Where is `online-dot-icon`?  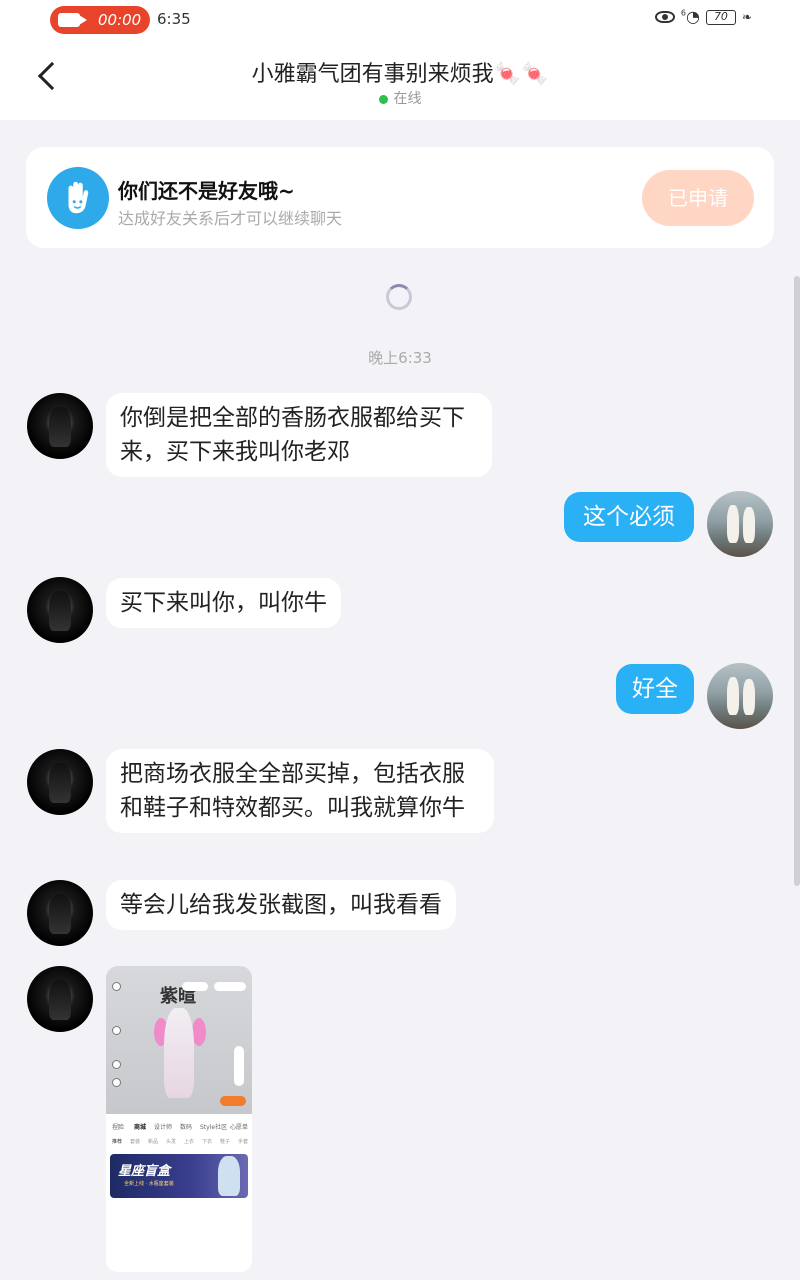 online-dot-icon is located at coordinates (383, 99).